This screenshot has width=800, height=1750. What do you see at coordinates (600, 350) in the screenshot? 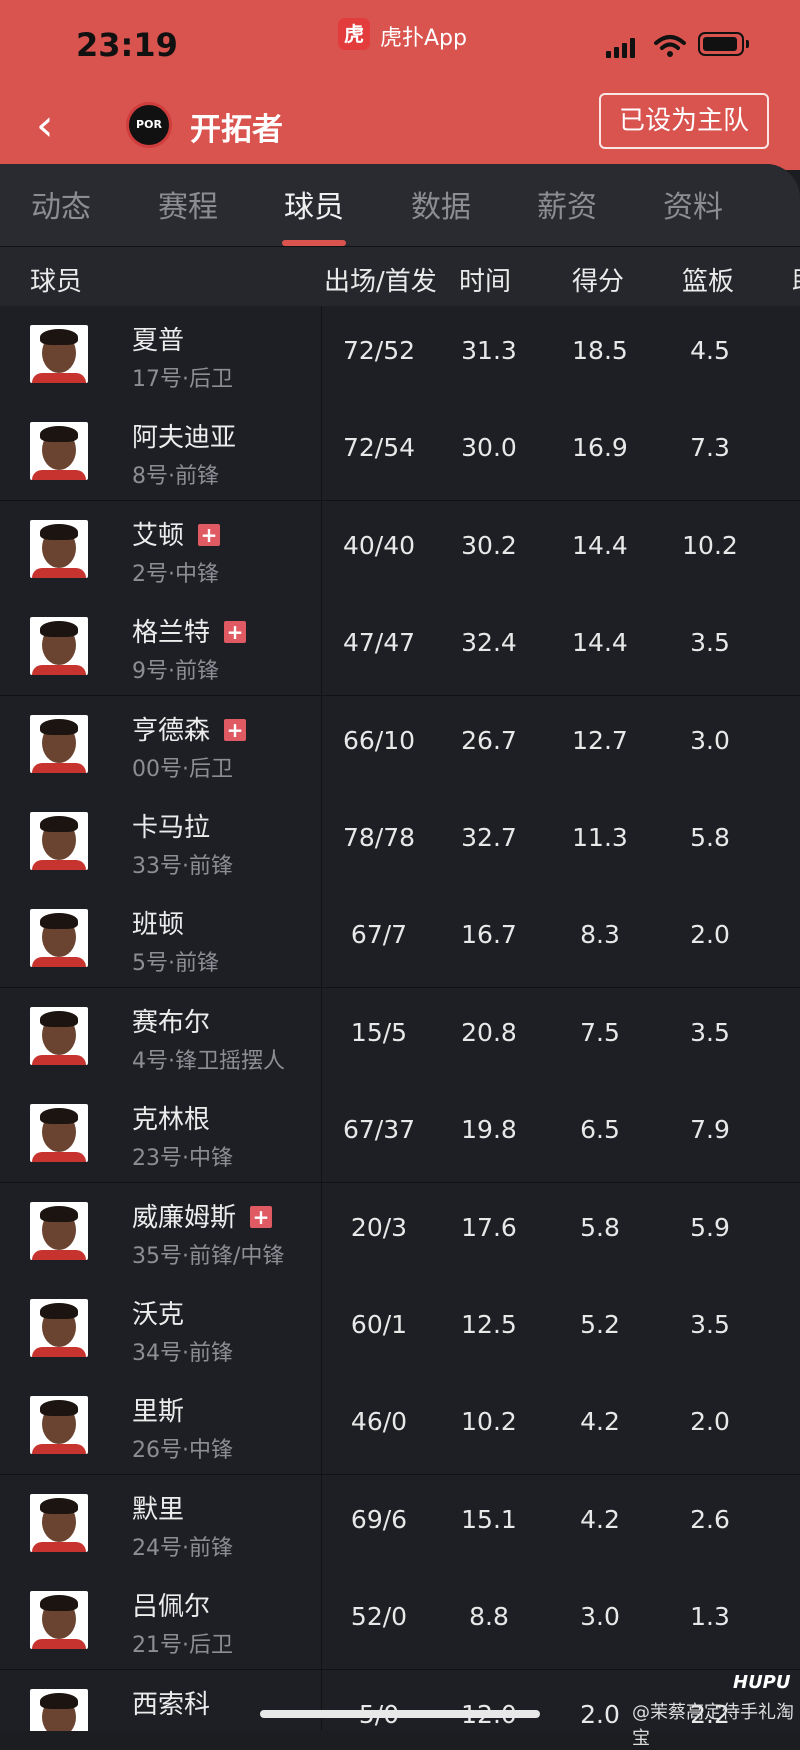
I see `points: 18.5` at bounding box center [600, 350].